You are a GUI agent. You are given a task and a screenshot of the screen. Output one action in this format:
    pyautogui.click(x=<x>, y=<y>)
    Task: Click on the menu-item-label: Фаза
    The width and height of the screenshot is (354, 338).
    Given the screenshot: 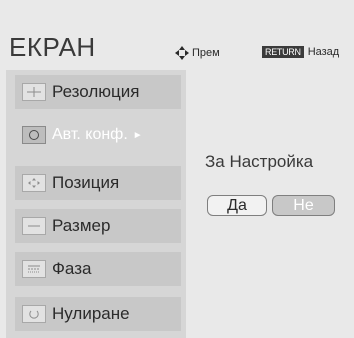 What is the action you would take?
    pyautogui.click(x=72, y=268)
    